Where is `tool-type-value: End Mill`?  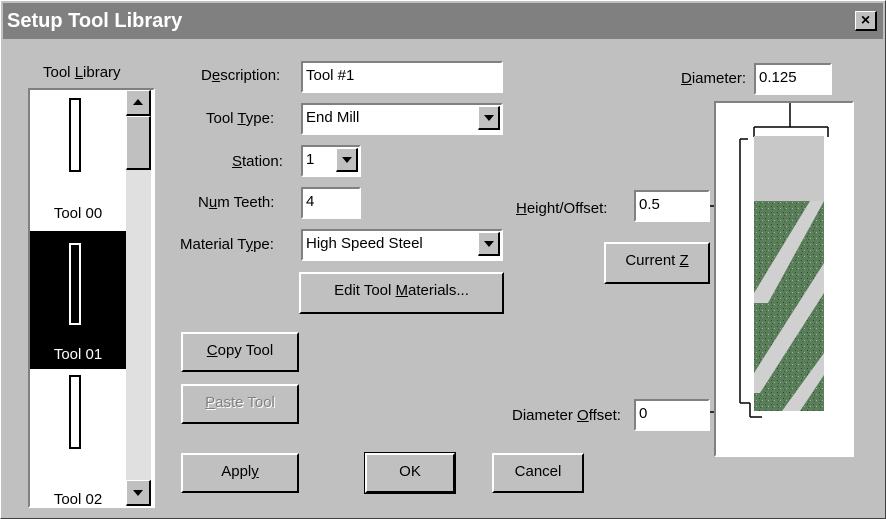 tool-type-value: End Mill is located at coordinates (333, 117).